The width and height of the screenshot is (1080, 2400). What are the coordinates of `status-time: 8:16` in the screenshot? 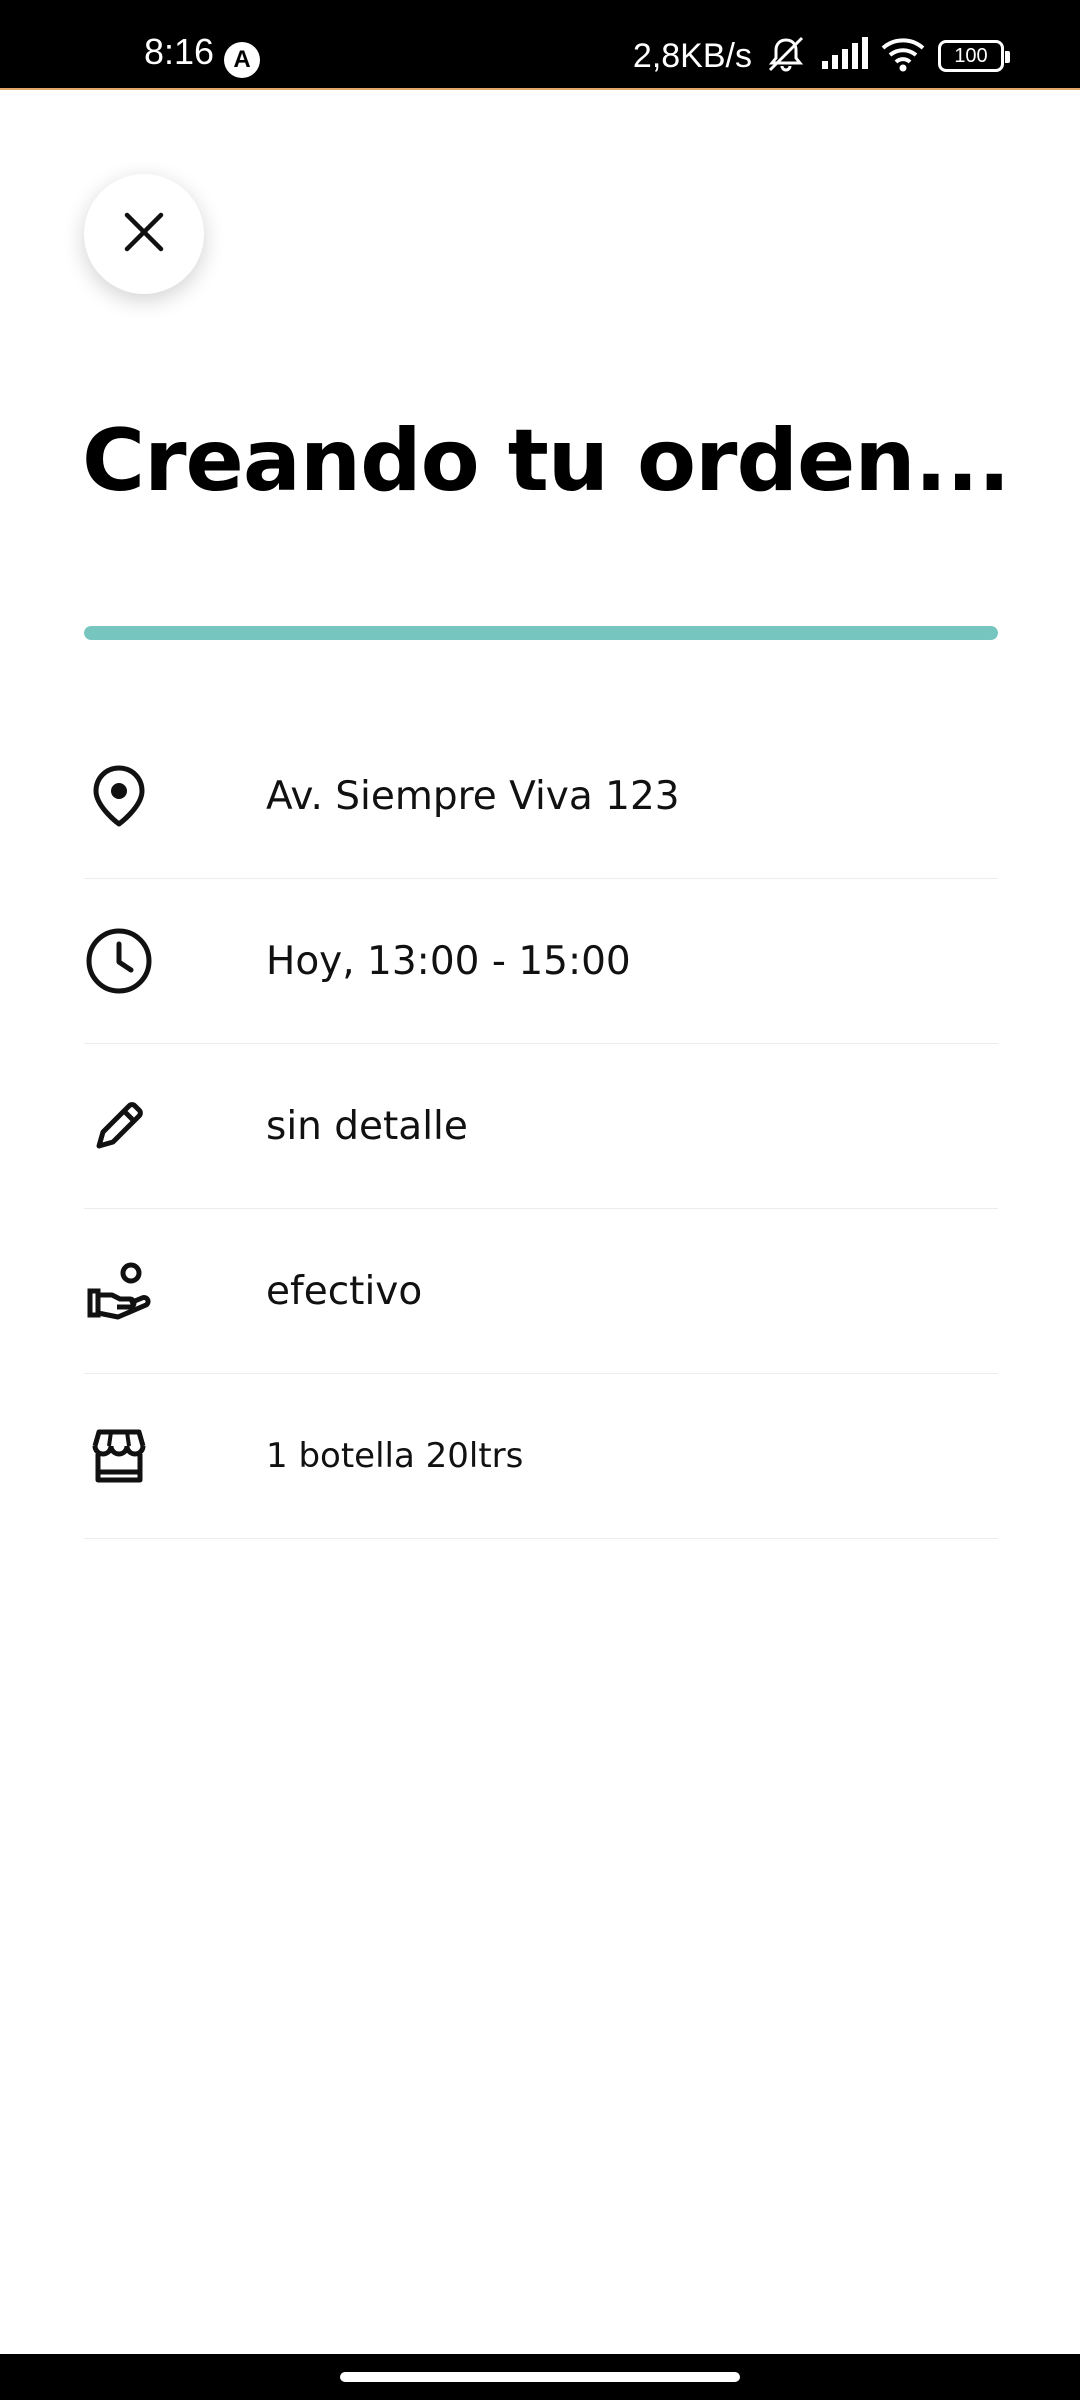 It's located at (179, 51).